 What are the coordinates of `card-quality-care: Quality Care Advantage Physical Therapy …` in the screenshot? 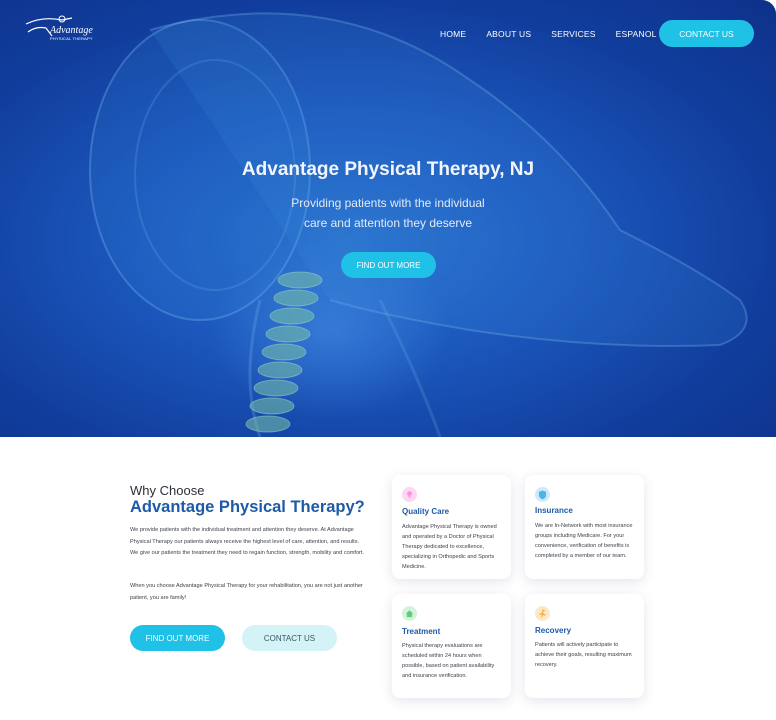 It's located at (451, 527).